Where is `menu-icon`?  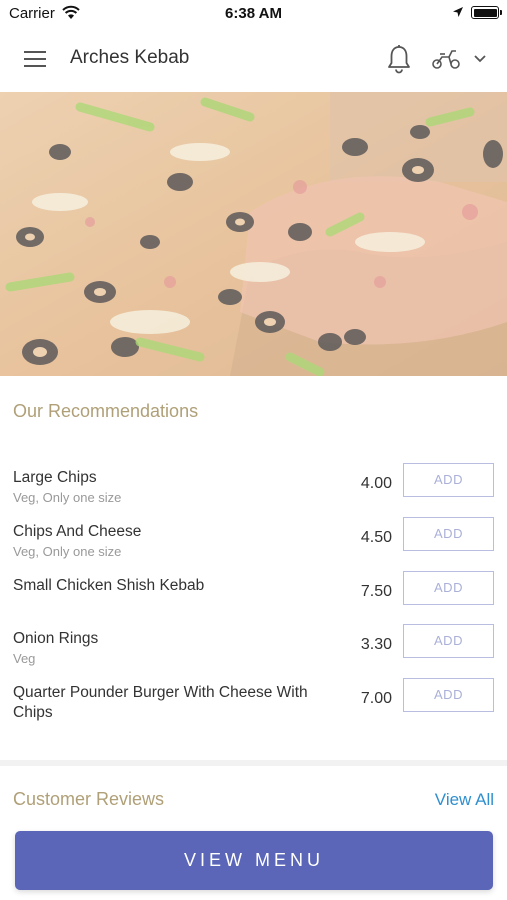 menu-icon is located at coordinates (35, 59).